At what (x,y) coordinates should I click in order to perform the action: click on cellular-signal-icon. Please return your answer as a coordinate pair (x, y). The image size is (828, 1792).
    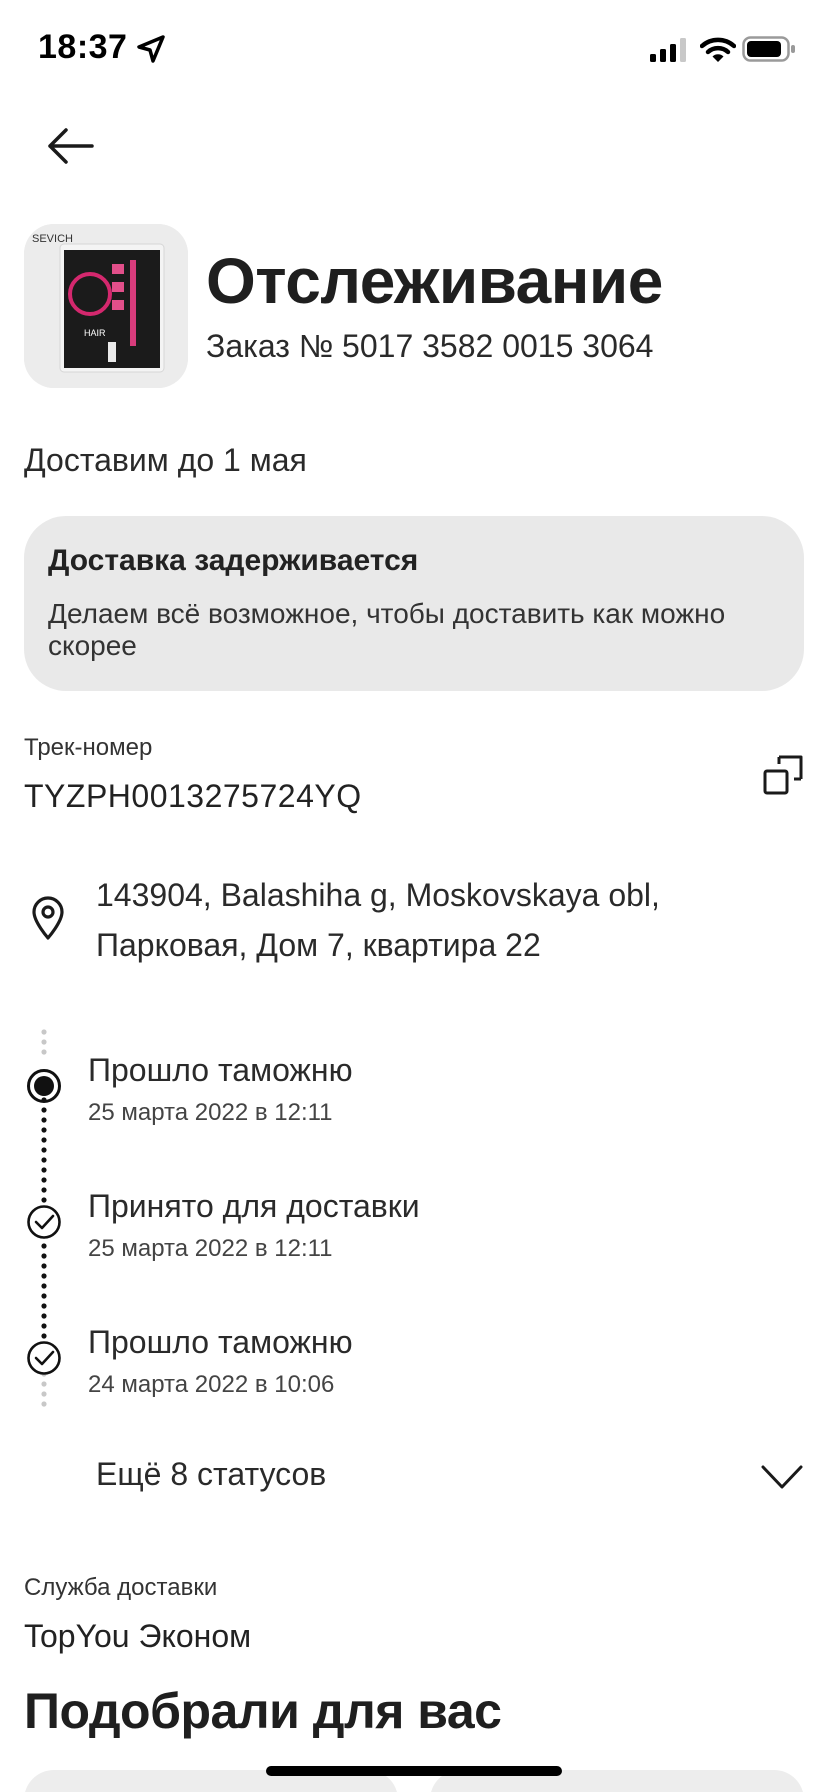
    Looking at the image, I should click on (668, 50).